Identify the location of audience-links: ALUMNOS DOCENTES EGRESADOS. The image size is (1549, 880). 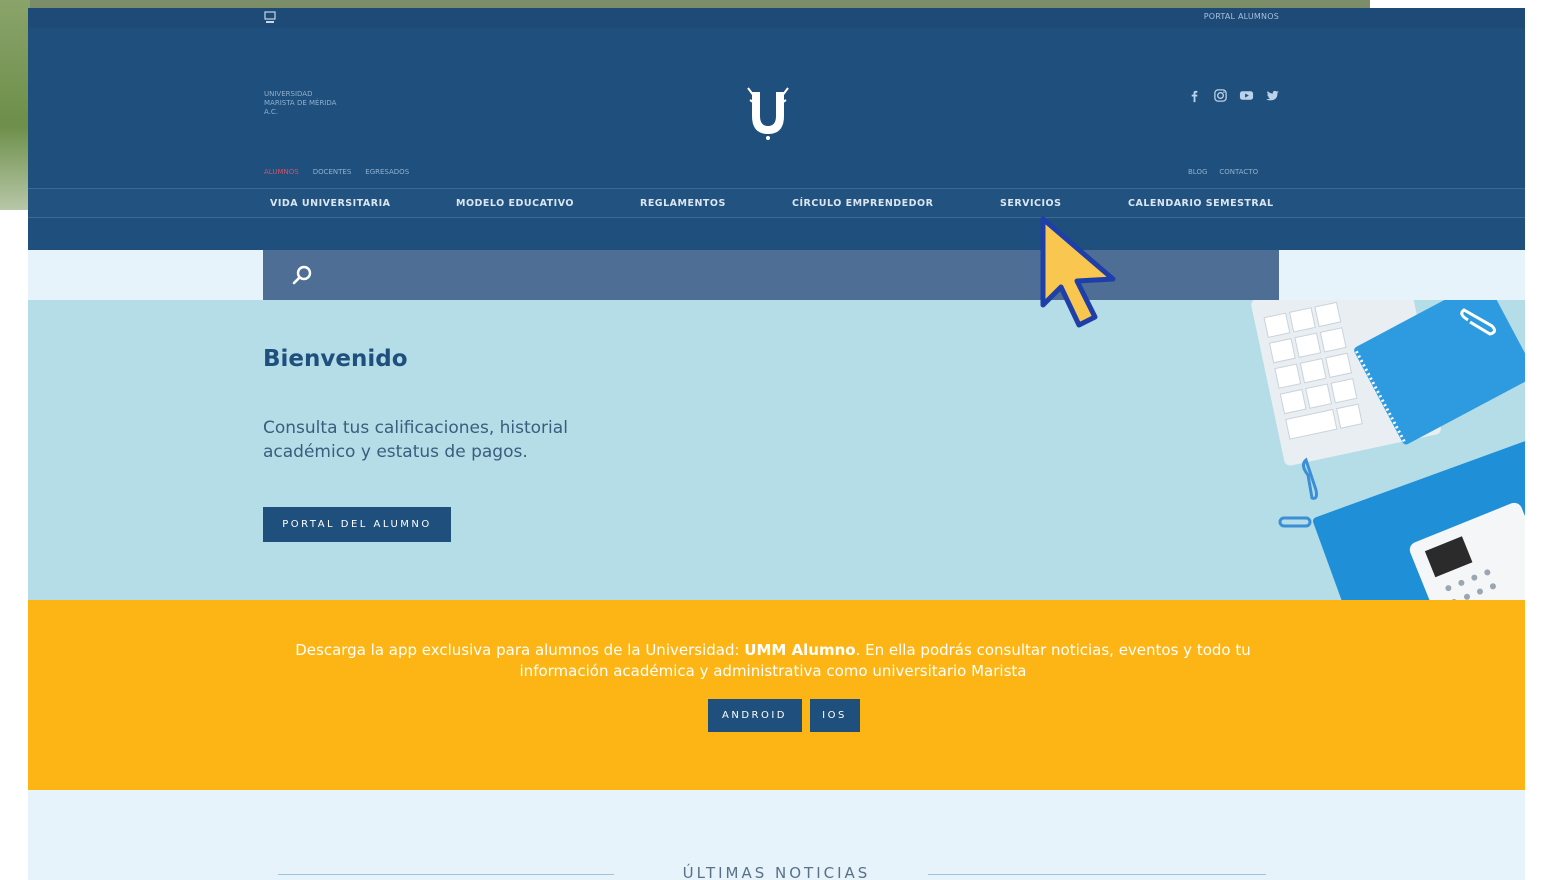
(336, 172).